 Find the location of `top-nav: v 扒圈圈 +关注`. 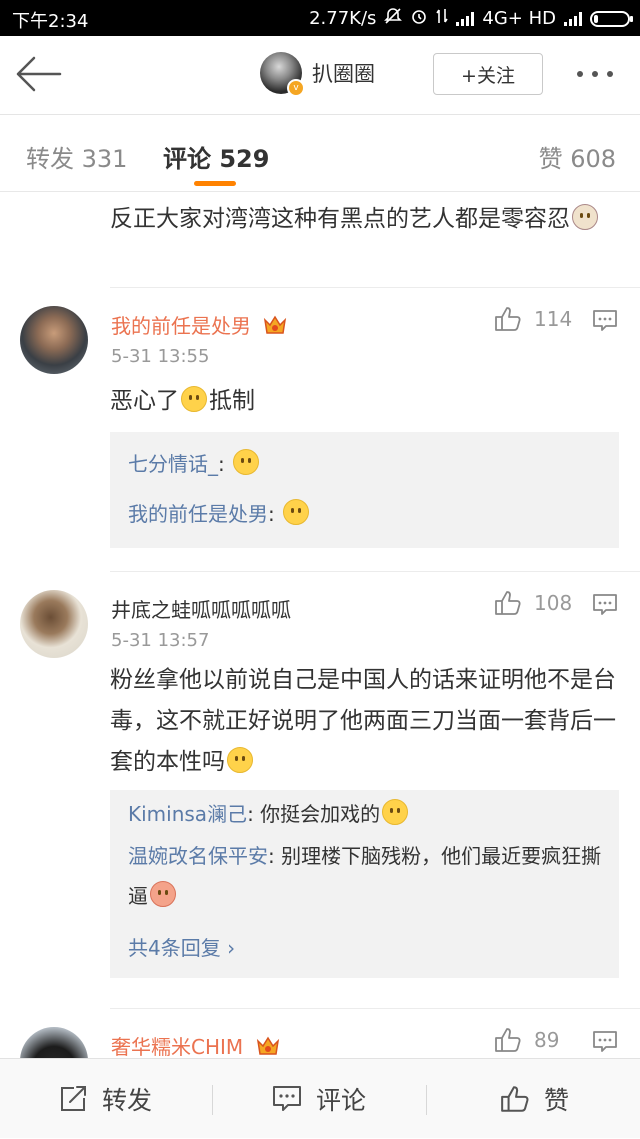

top-nav: v 扒圈圈 +关注 is located at coordinates (320, 75).